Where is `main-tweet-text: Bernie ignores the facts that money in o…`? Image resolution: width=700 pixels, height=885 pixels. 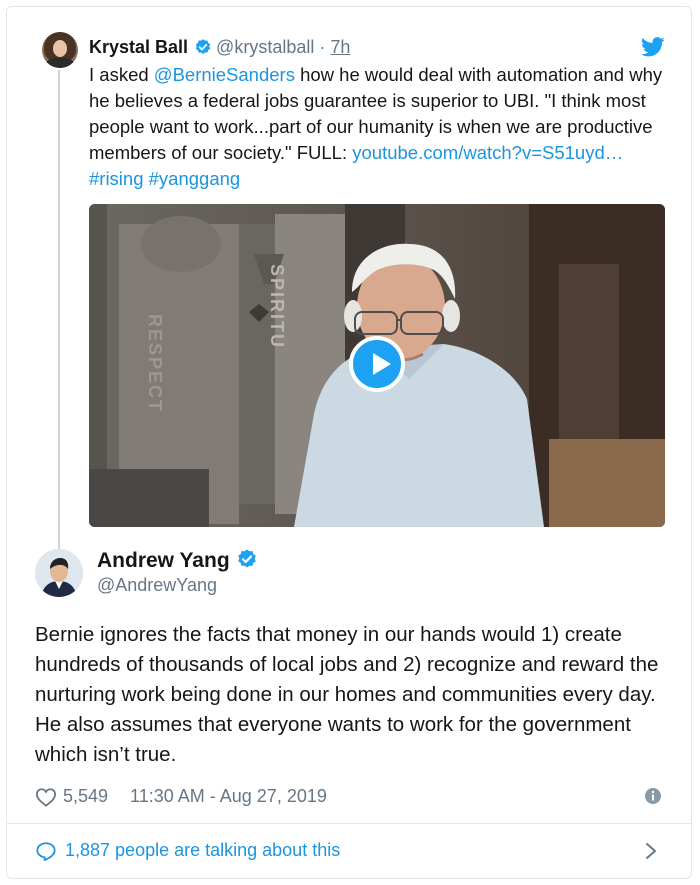
main-tweet-text: Bernie ignores the facts that money in o… is located at coordinates (347, 694).